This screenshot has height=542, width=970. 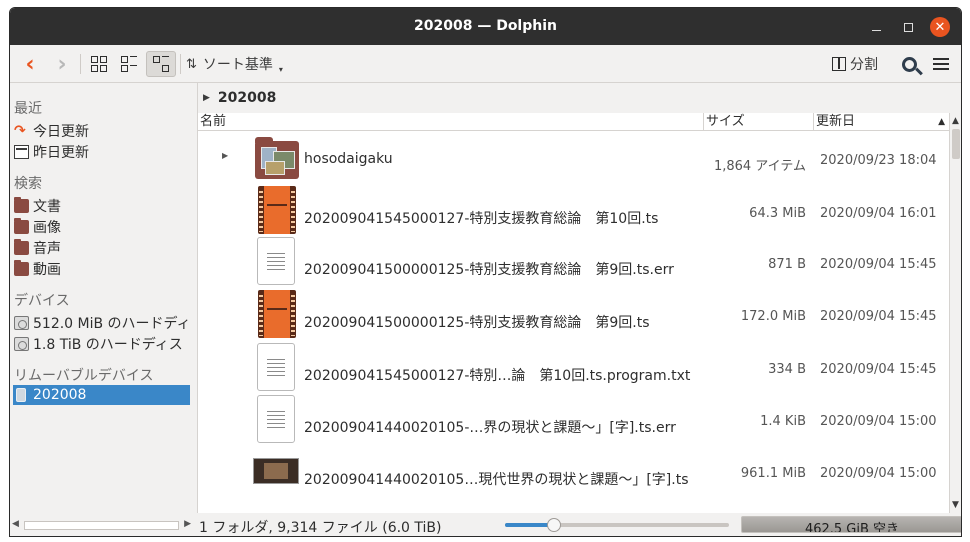 I want to click on close-button: ✕, so click(x=940, y=27).